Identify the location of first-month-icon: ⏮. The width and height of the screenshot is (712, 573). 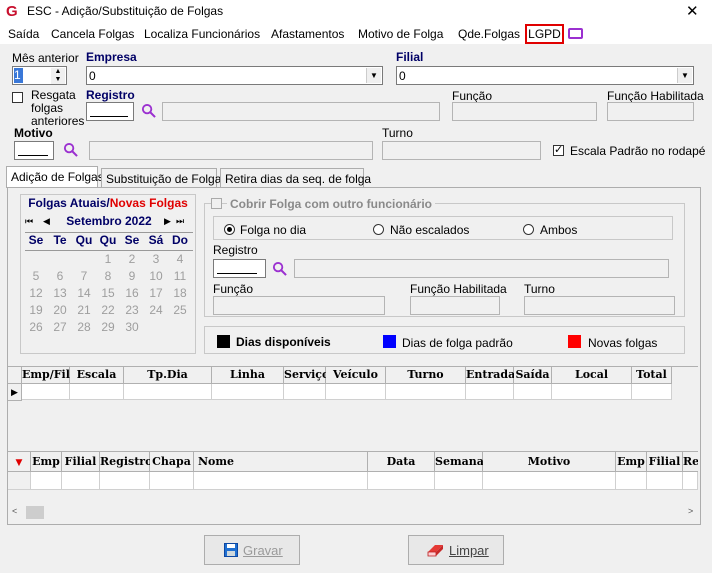
(29, 221).